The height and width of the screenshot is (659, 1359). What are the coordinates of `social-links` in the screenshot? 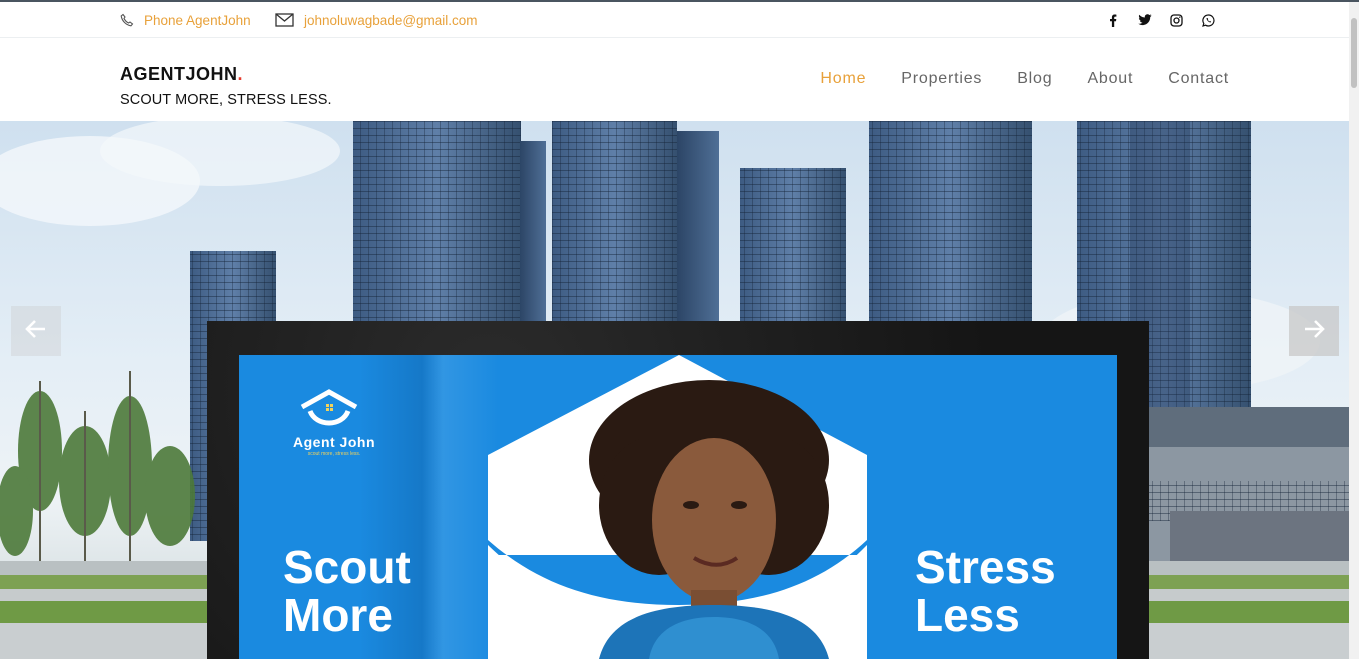 It's located at (1160, 20).